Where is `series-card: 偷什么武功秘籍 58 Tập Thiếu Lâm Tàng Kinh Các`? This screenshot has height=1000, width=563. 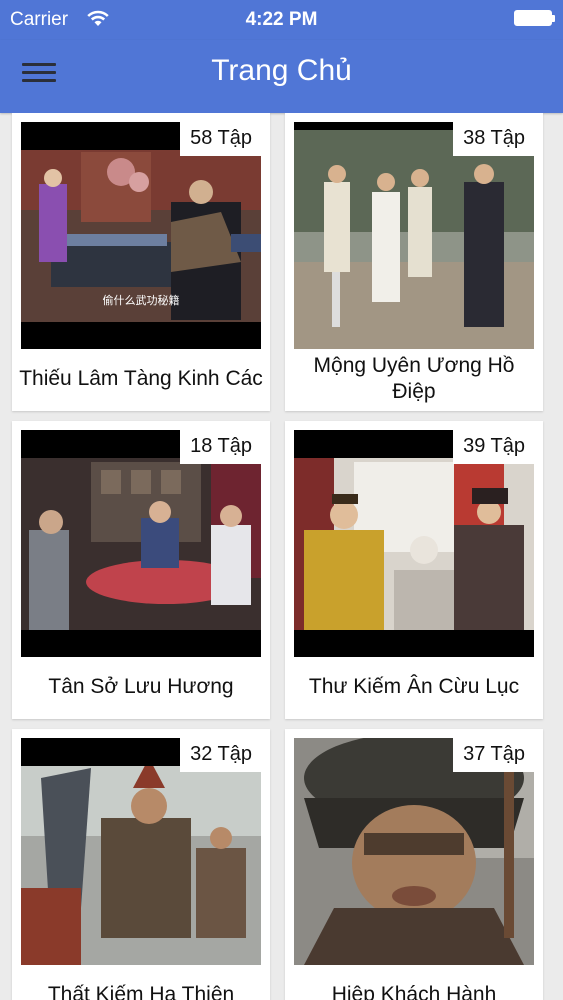
series-card: 偷什么武功秘籍 58 Tập Thiếu Lâm Tàng Kinh Các is located at coordinates (141, 262).